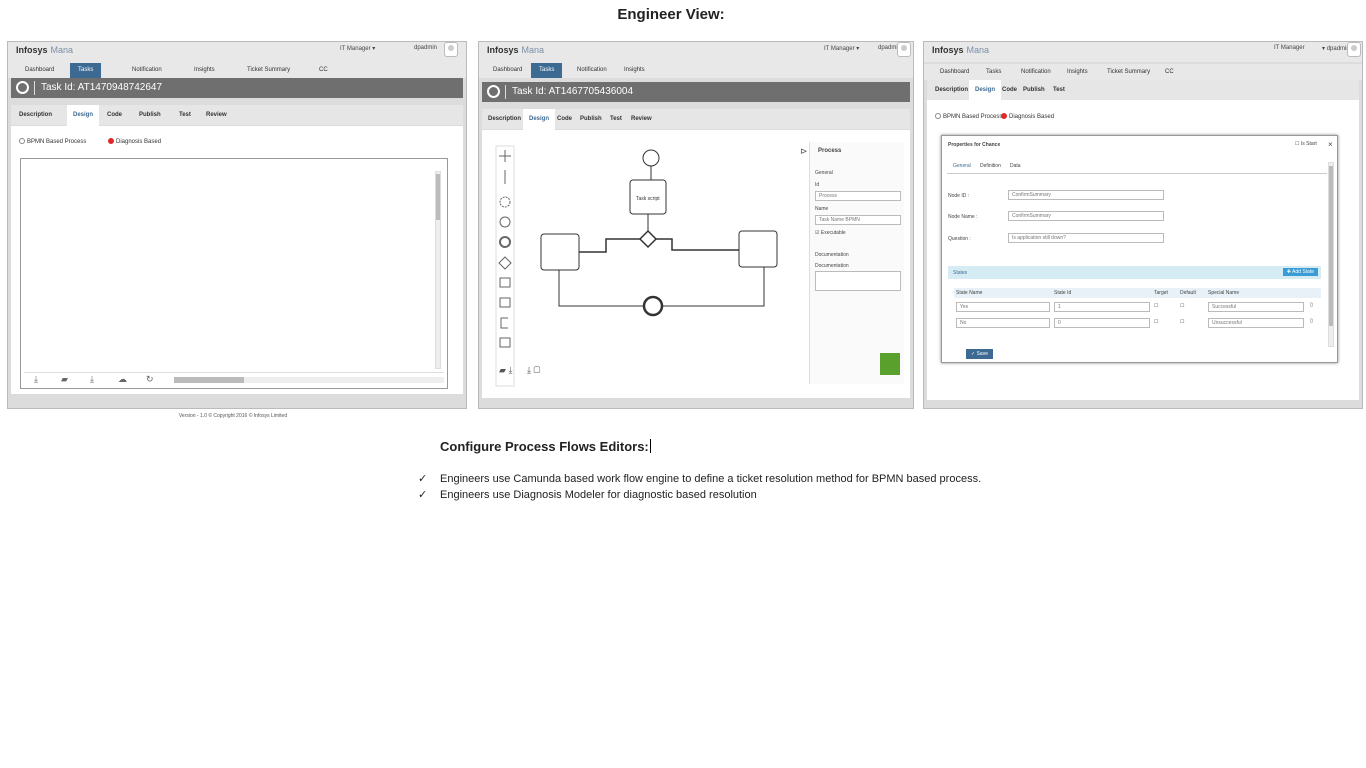 This screenshot has height=768, width=1366. I want to click on role-select: IT Manager, so click(1289, 48).